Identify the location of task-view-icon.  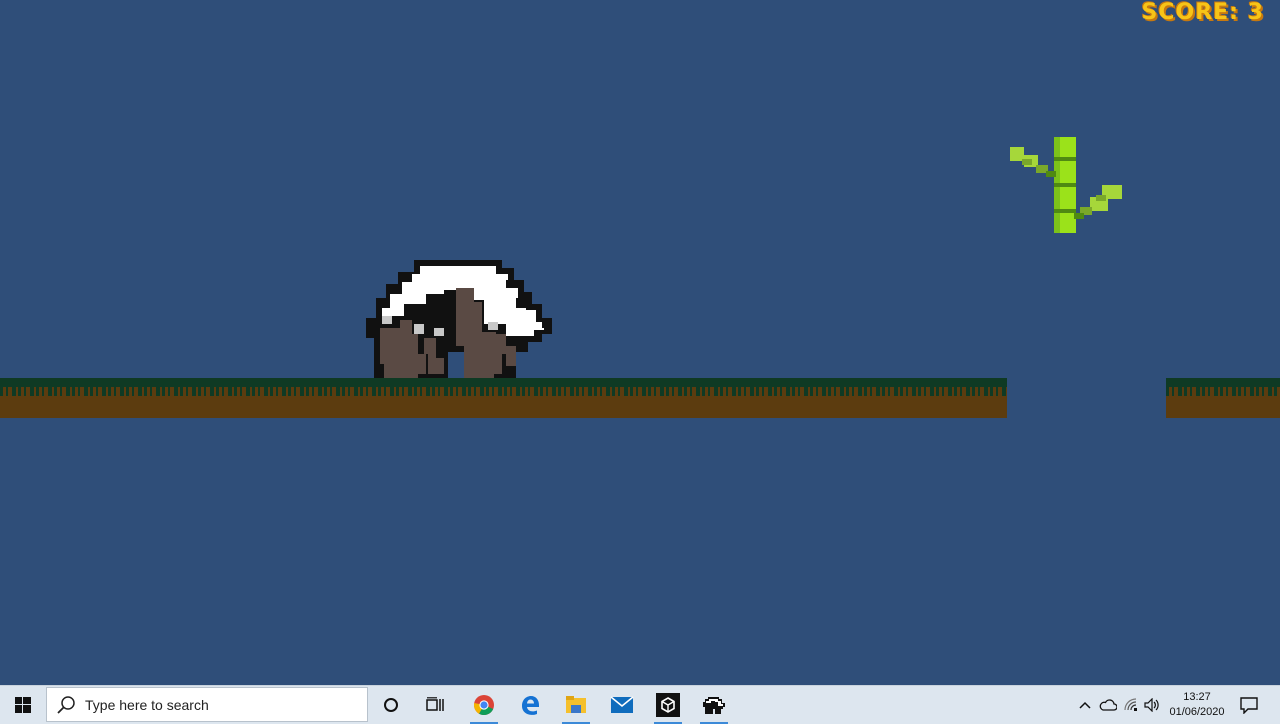
(435, 704).